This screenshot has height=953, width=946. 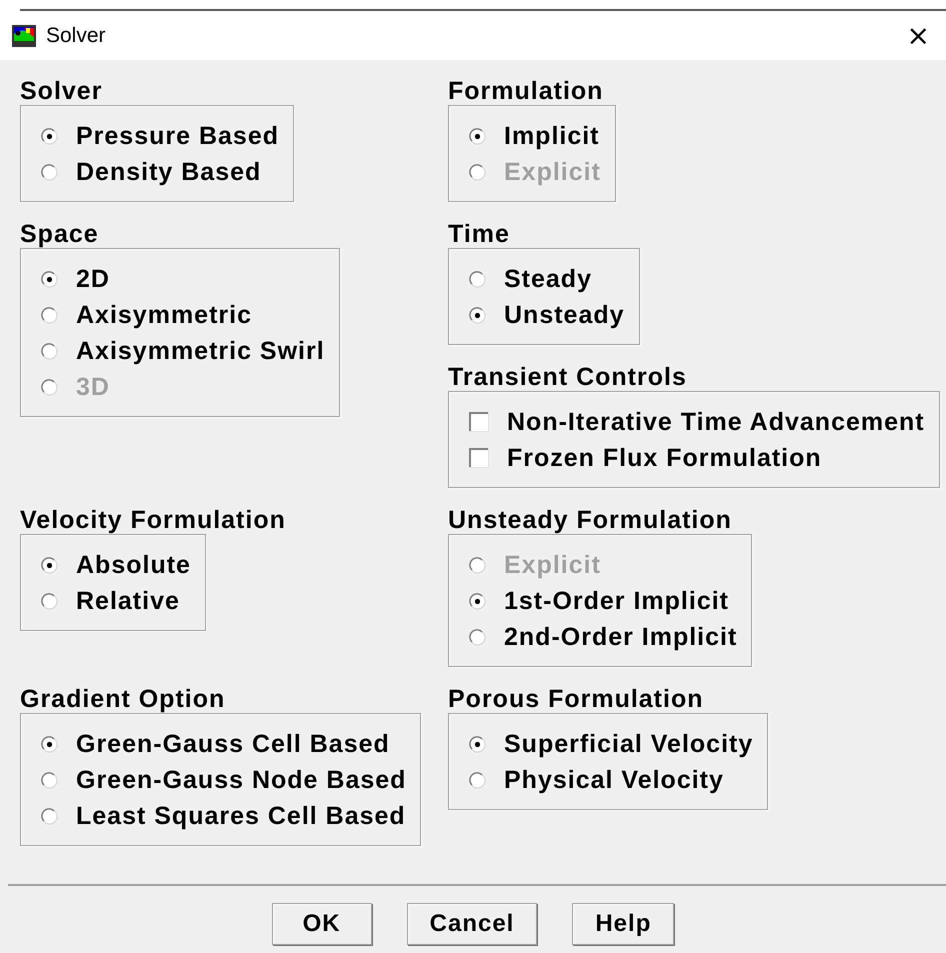 I want to click on dialog-button: OK, so click(x=322, y=924).